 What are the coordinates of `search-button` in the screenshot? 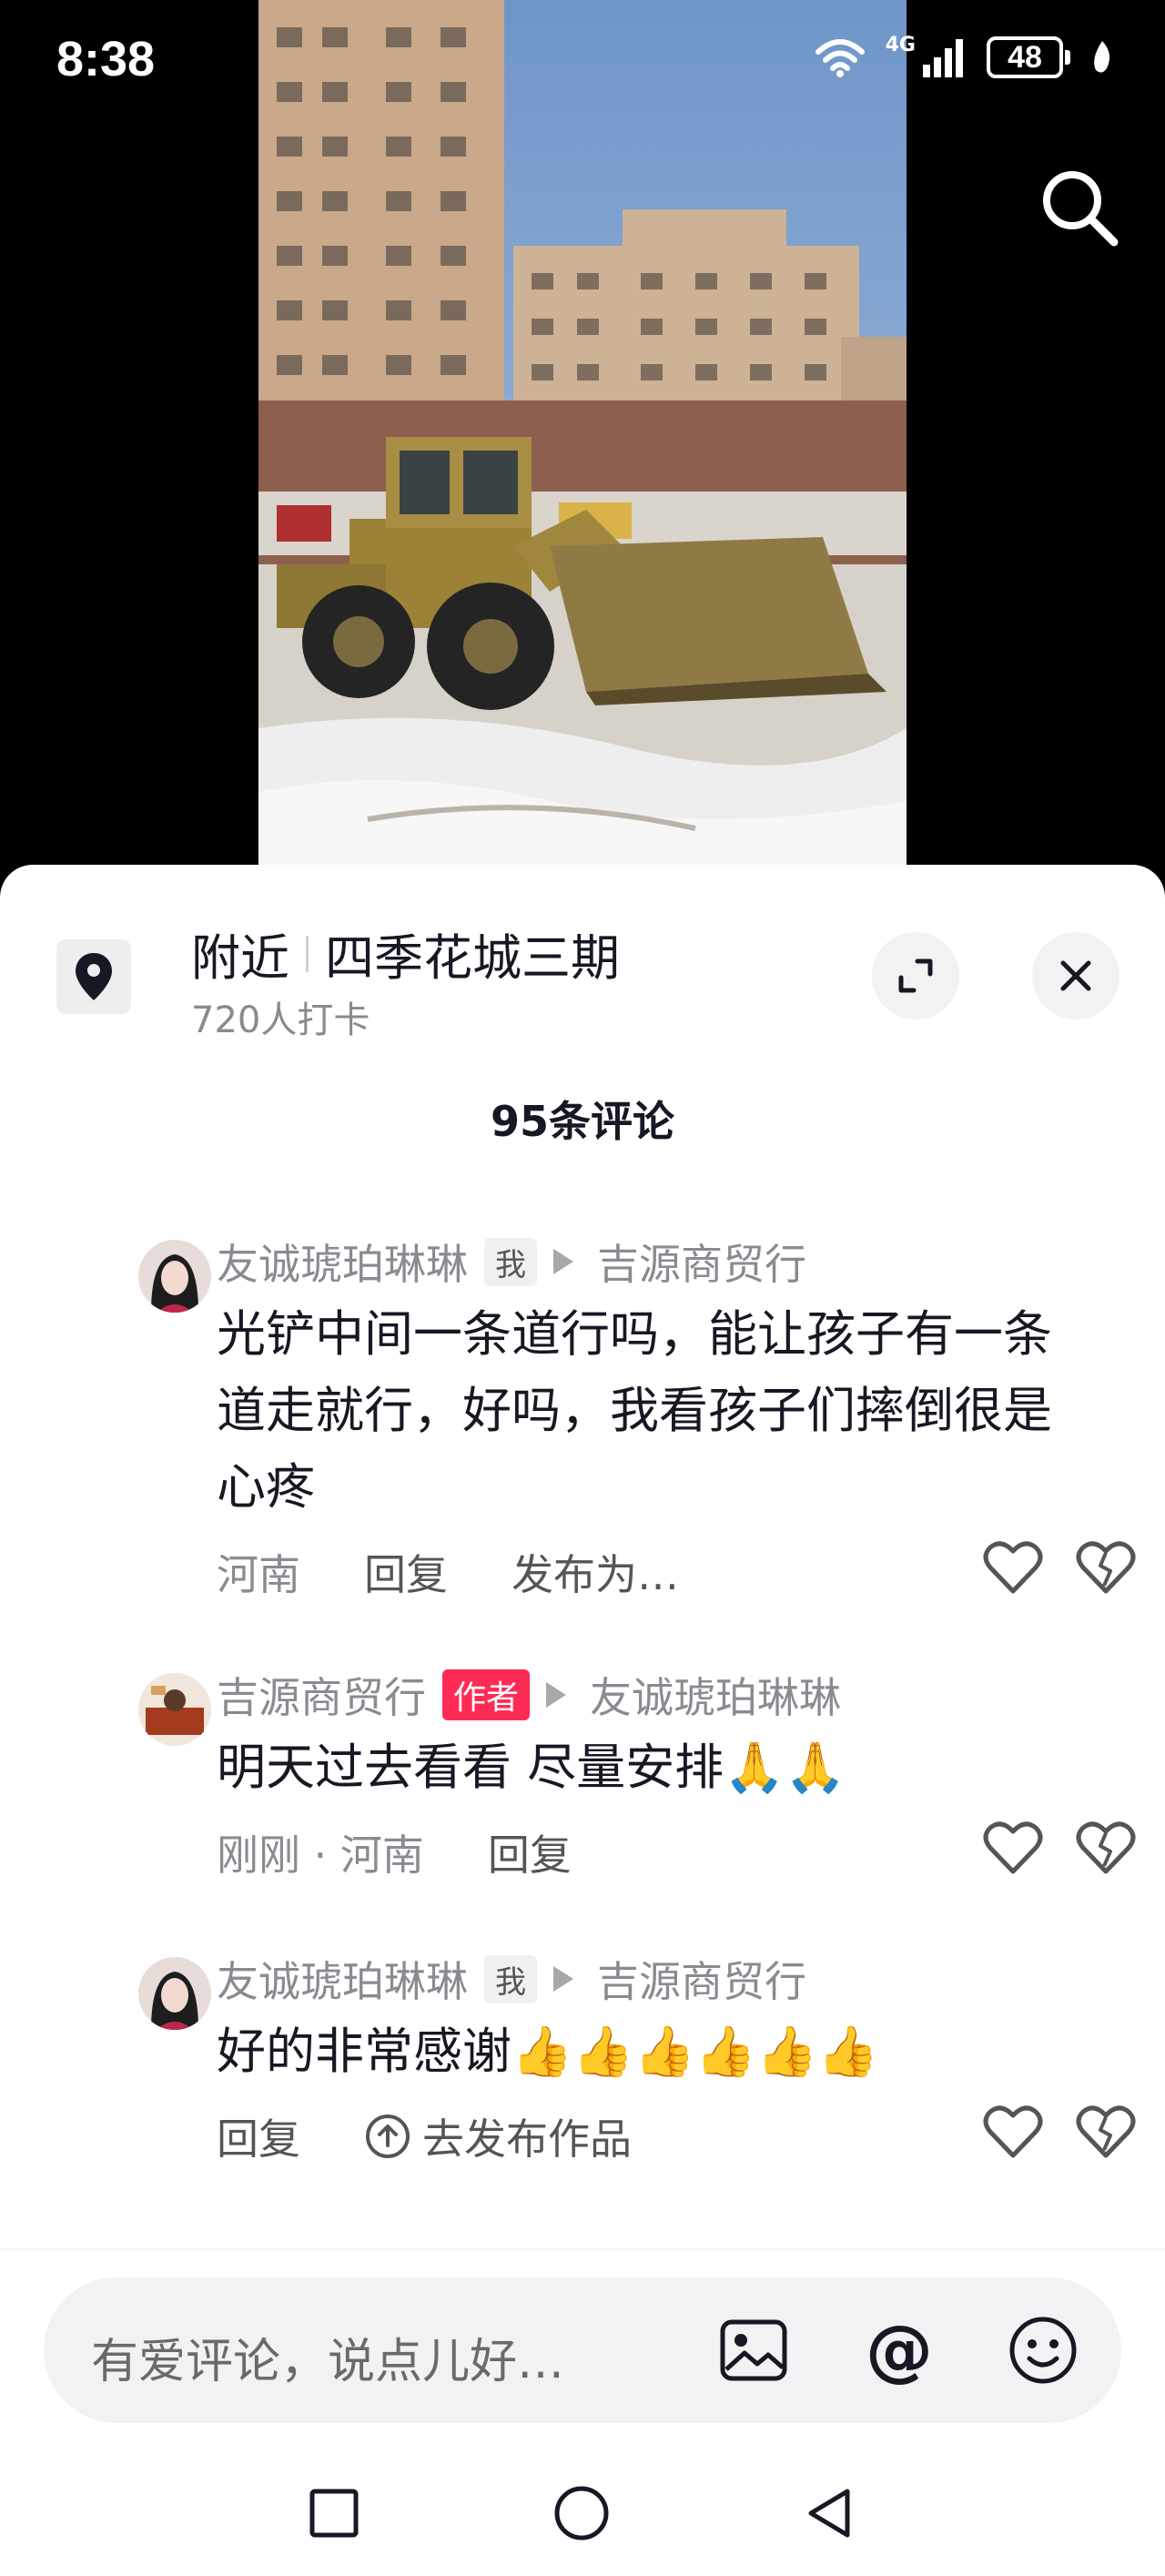 It's located at (1079, 207).